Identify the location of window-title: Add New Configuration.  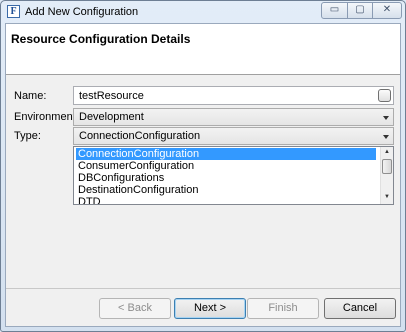
(82, 12).